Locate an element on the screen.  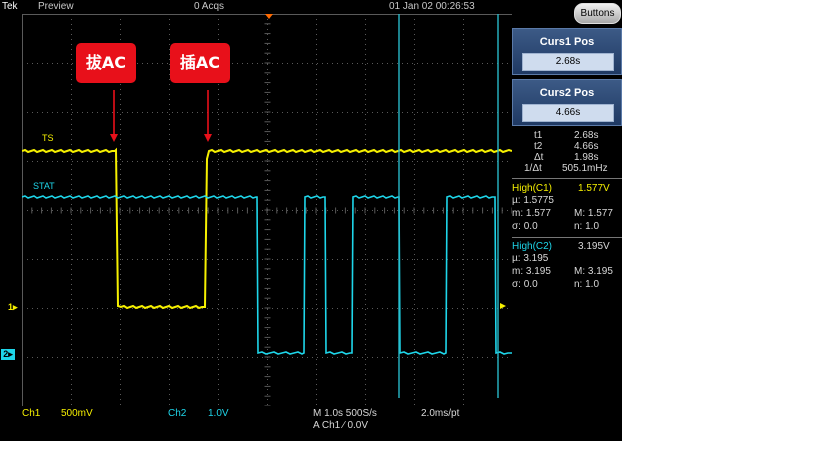
cursor2-position-box: Curs2 Pos 4.66s is located at coordinates (567, 102).